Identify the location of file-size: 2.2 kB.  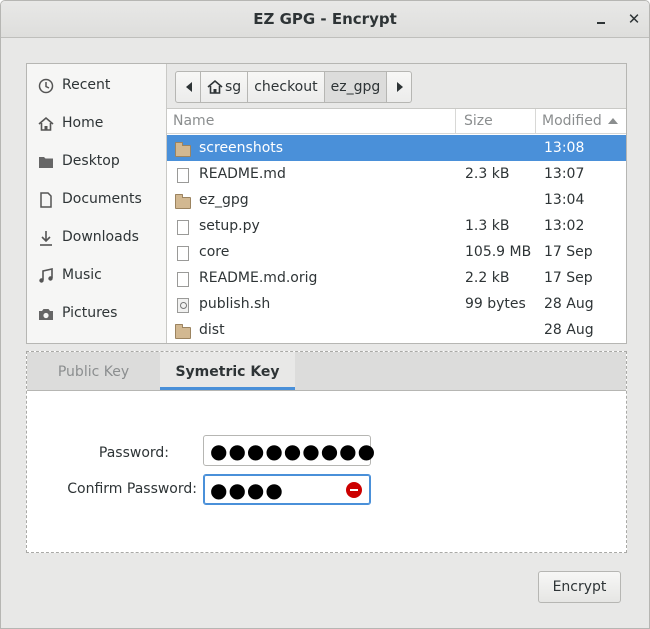
(487, 278).